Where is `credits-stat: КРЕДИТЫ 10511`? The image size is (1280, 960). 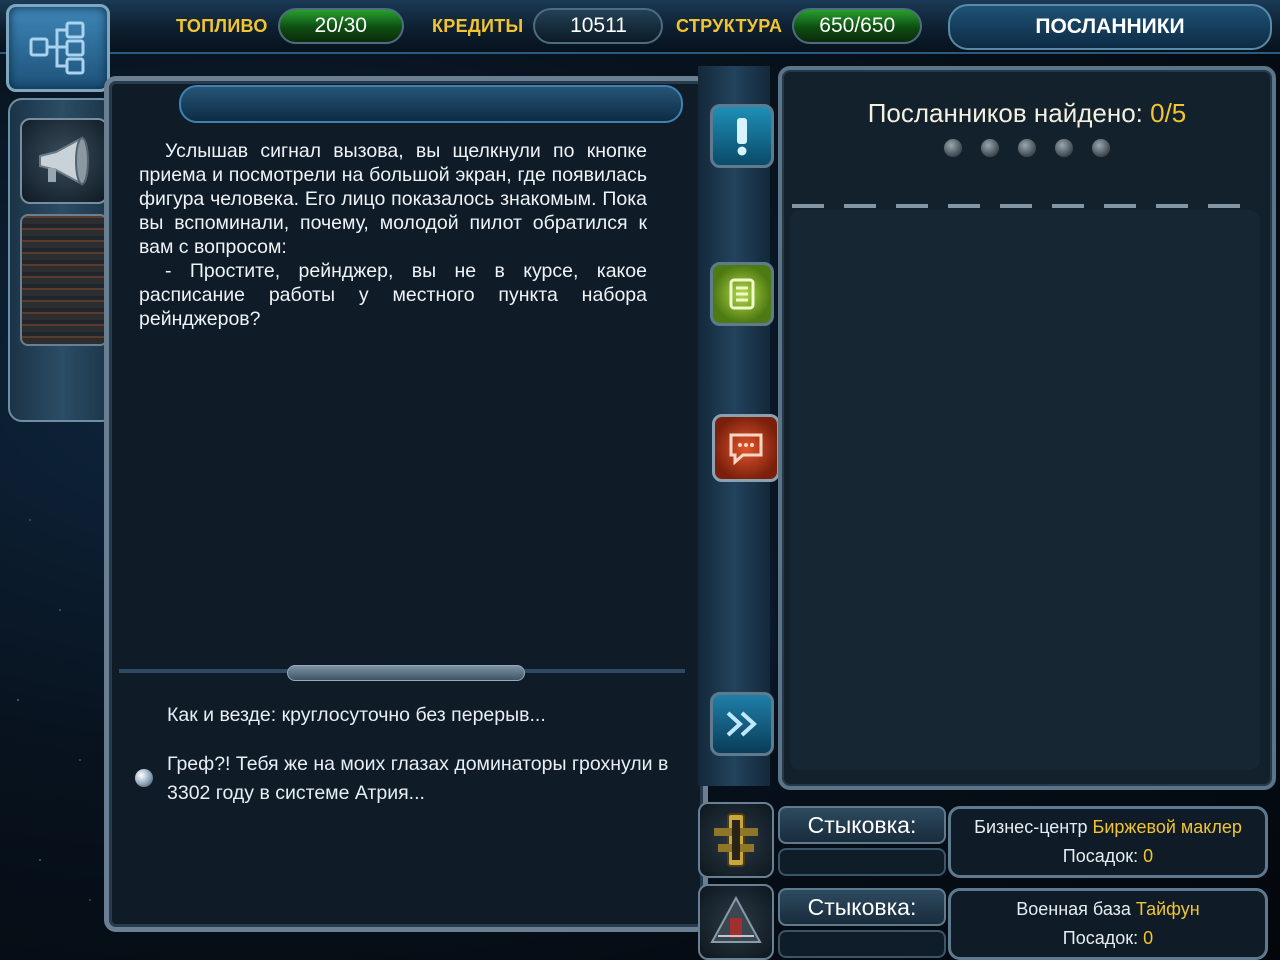 credits-stat: КРЕДИТЫ 10511 is located at coordinates (548, 26).